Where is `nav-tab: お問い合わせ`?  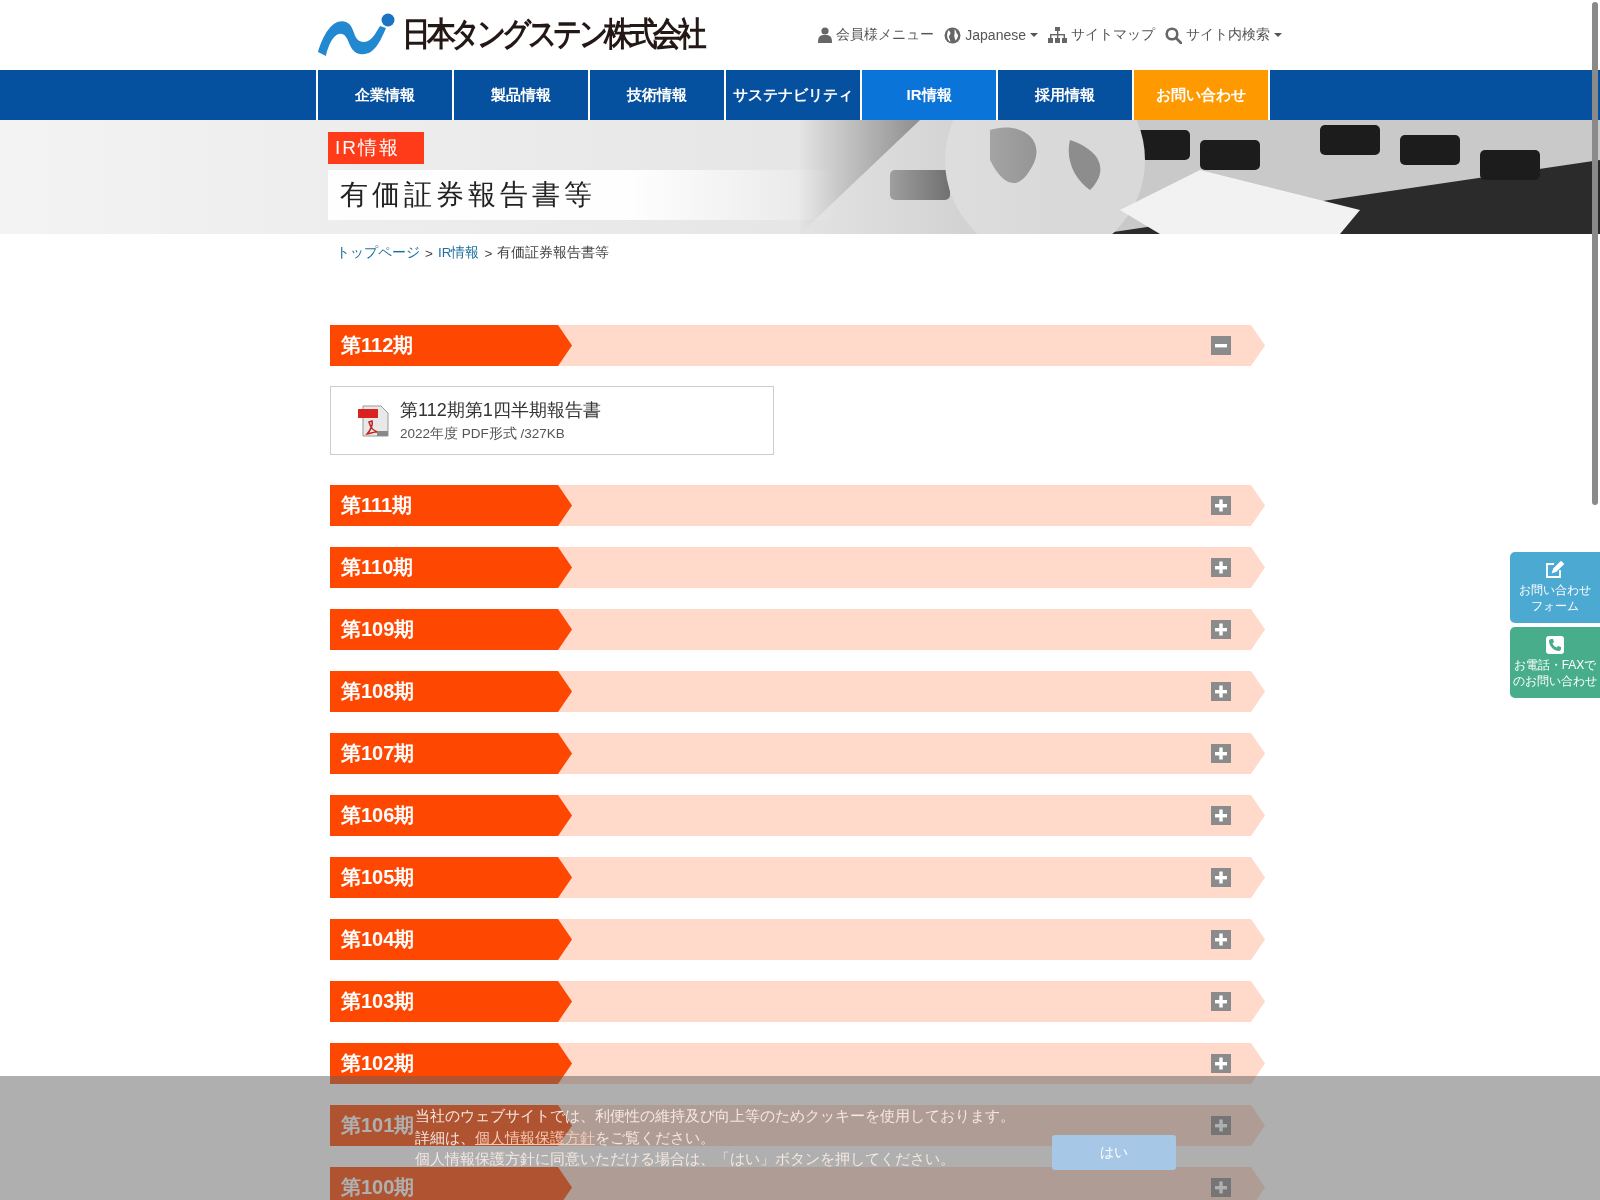
nav-tab: お問い合わせ is located at coordinates (1201, 95).